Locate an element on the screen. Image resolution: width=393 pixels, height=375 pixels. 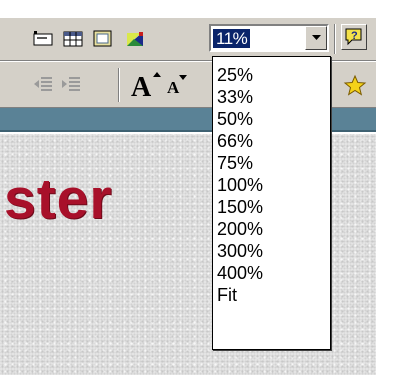
chevron-down-icon is located at coordinates (316, 37).